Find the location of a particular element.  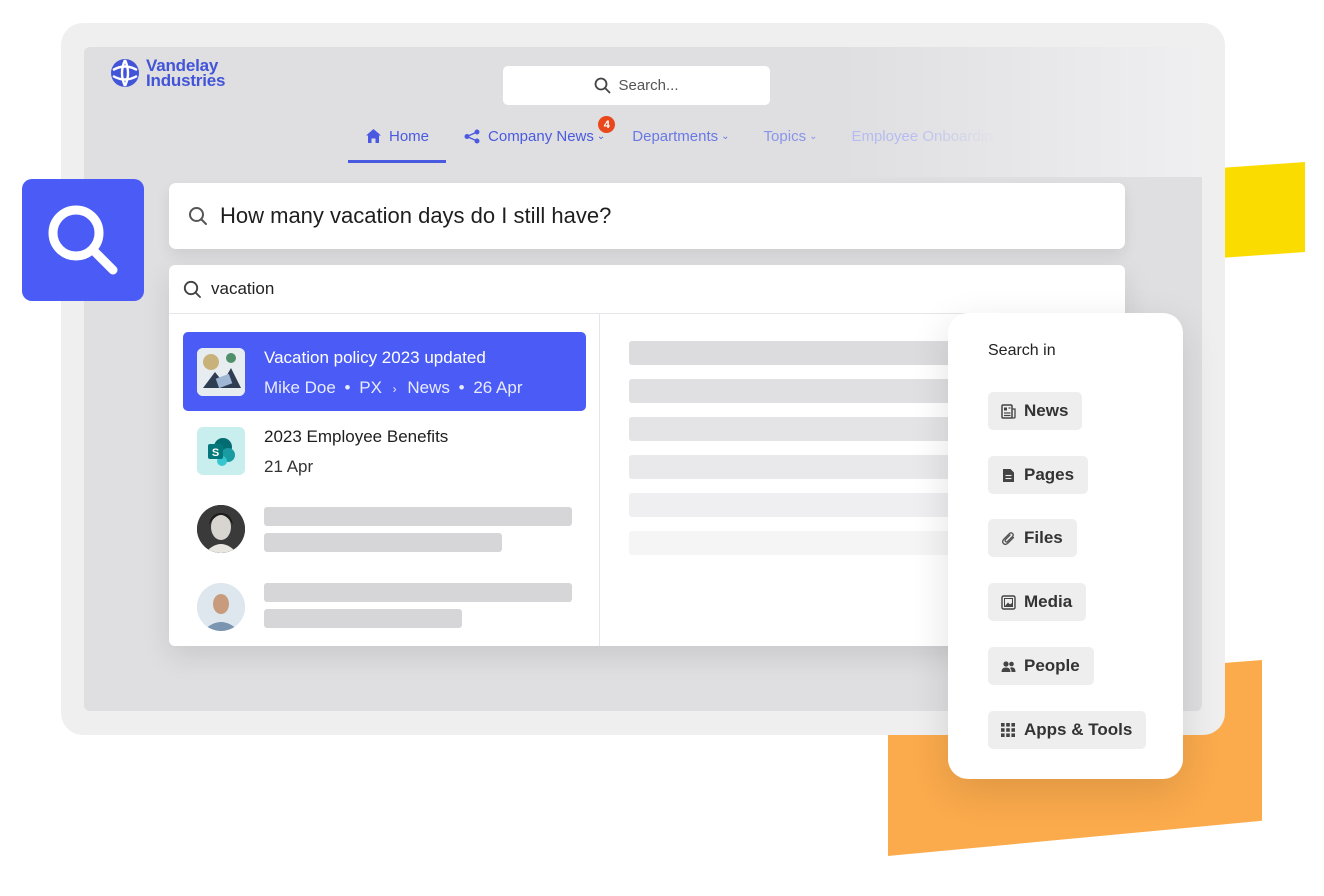

news-thumbnail is located at coordinates (221, 372).